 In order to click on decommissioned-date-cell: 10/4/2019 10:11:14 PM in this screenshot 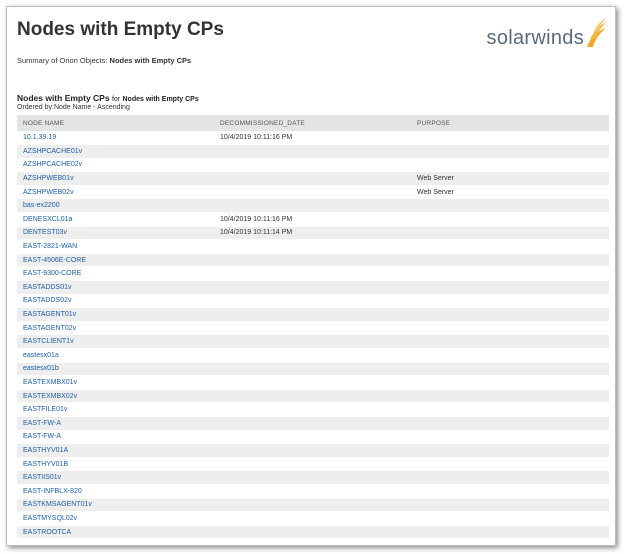, I will do `click(312, 233)`.